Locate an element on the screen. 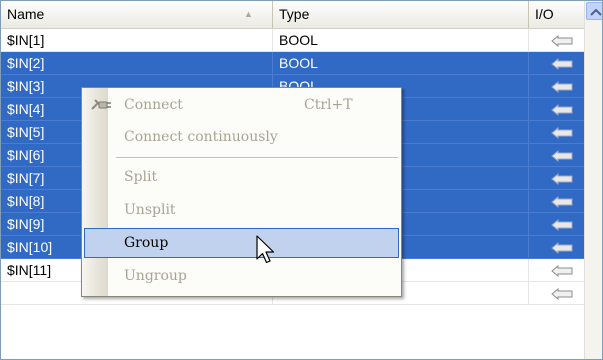  scroll-up-button is located at coordinates (594, 11).